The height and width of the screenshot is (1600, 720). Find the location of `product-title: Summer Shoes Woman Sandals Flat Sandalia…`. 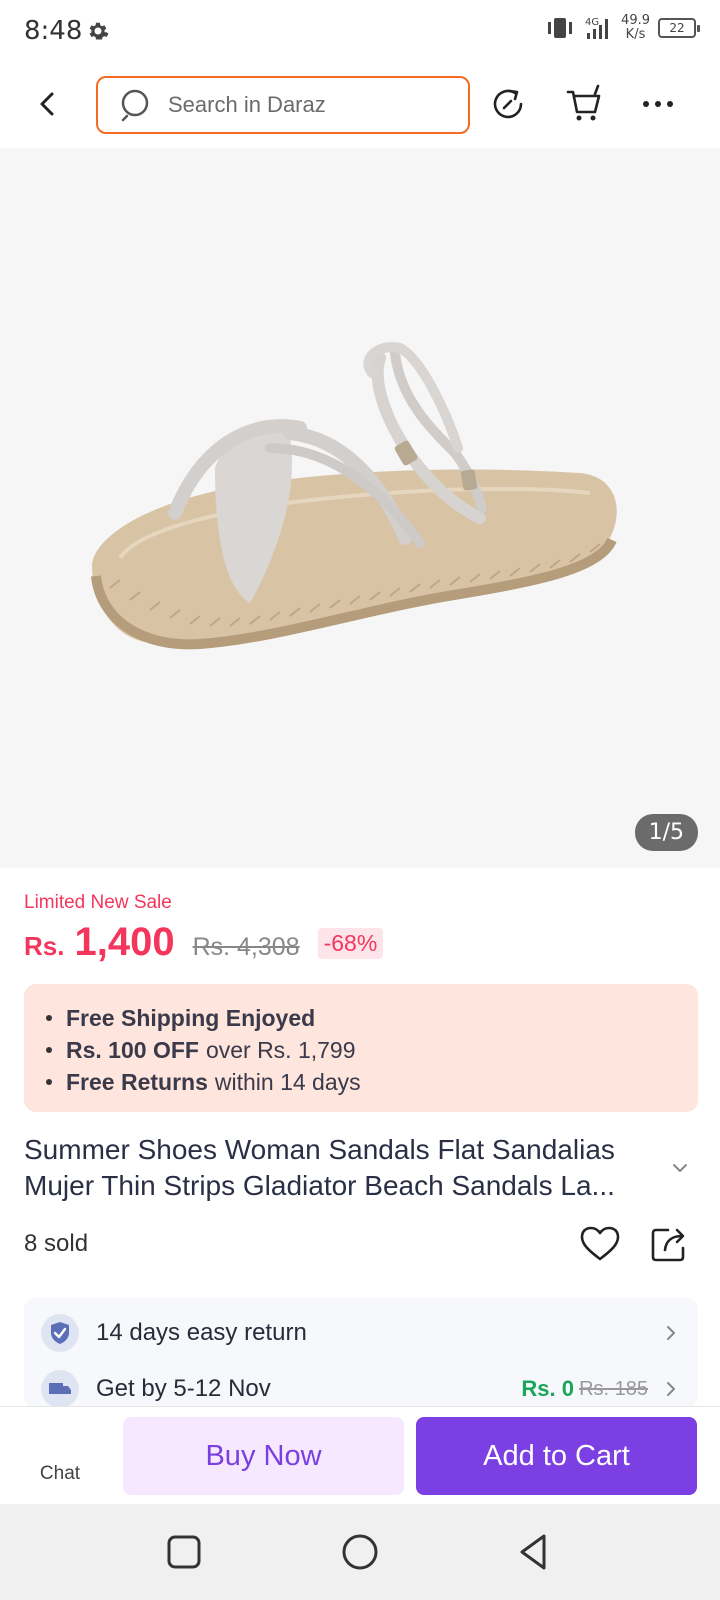

product-title: Summer Shoes Woman Sandals Flat Sandalia… is located at coordinates (319, 1167).